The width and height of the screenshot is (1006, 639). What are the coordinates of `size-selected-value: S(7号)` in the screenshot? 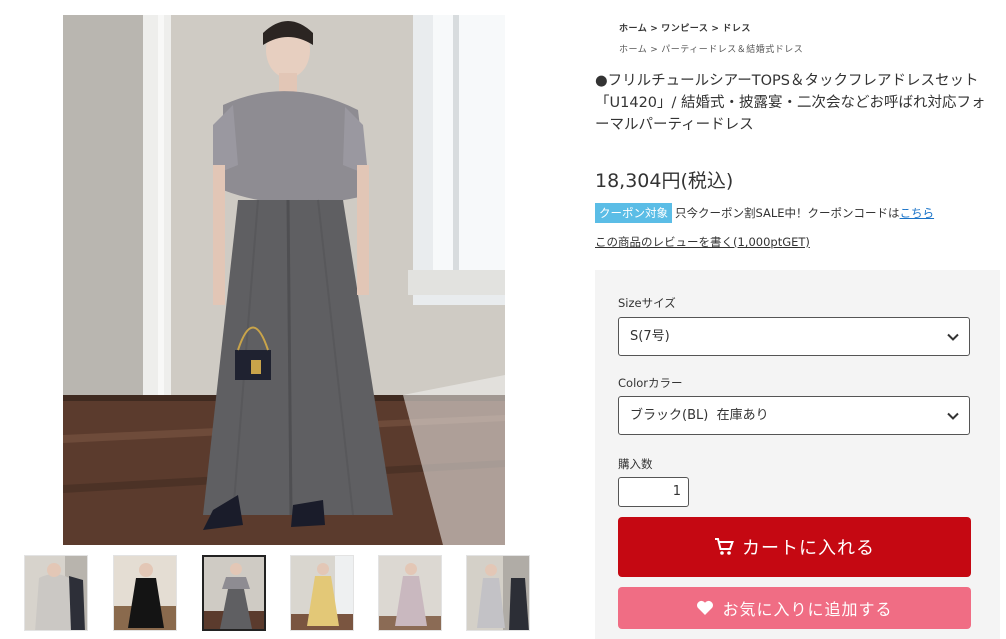 It's located at (650, 336).